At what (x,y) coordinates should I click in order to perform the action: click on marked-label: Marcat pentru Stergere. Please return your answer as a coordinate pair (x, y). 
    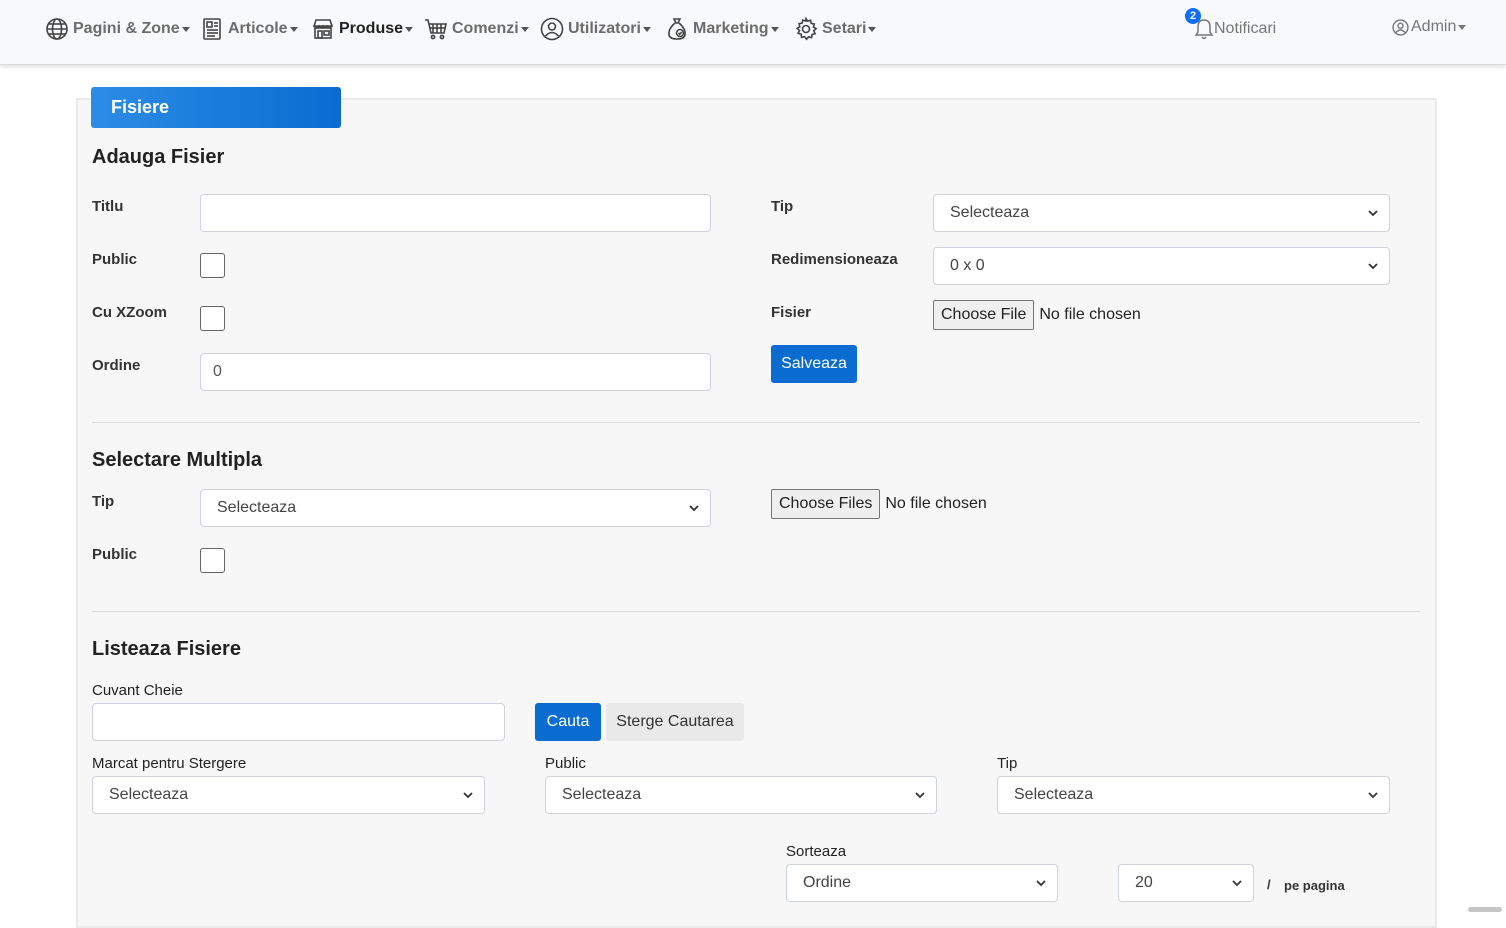
    Looking at the image, I should click on (169, 763).